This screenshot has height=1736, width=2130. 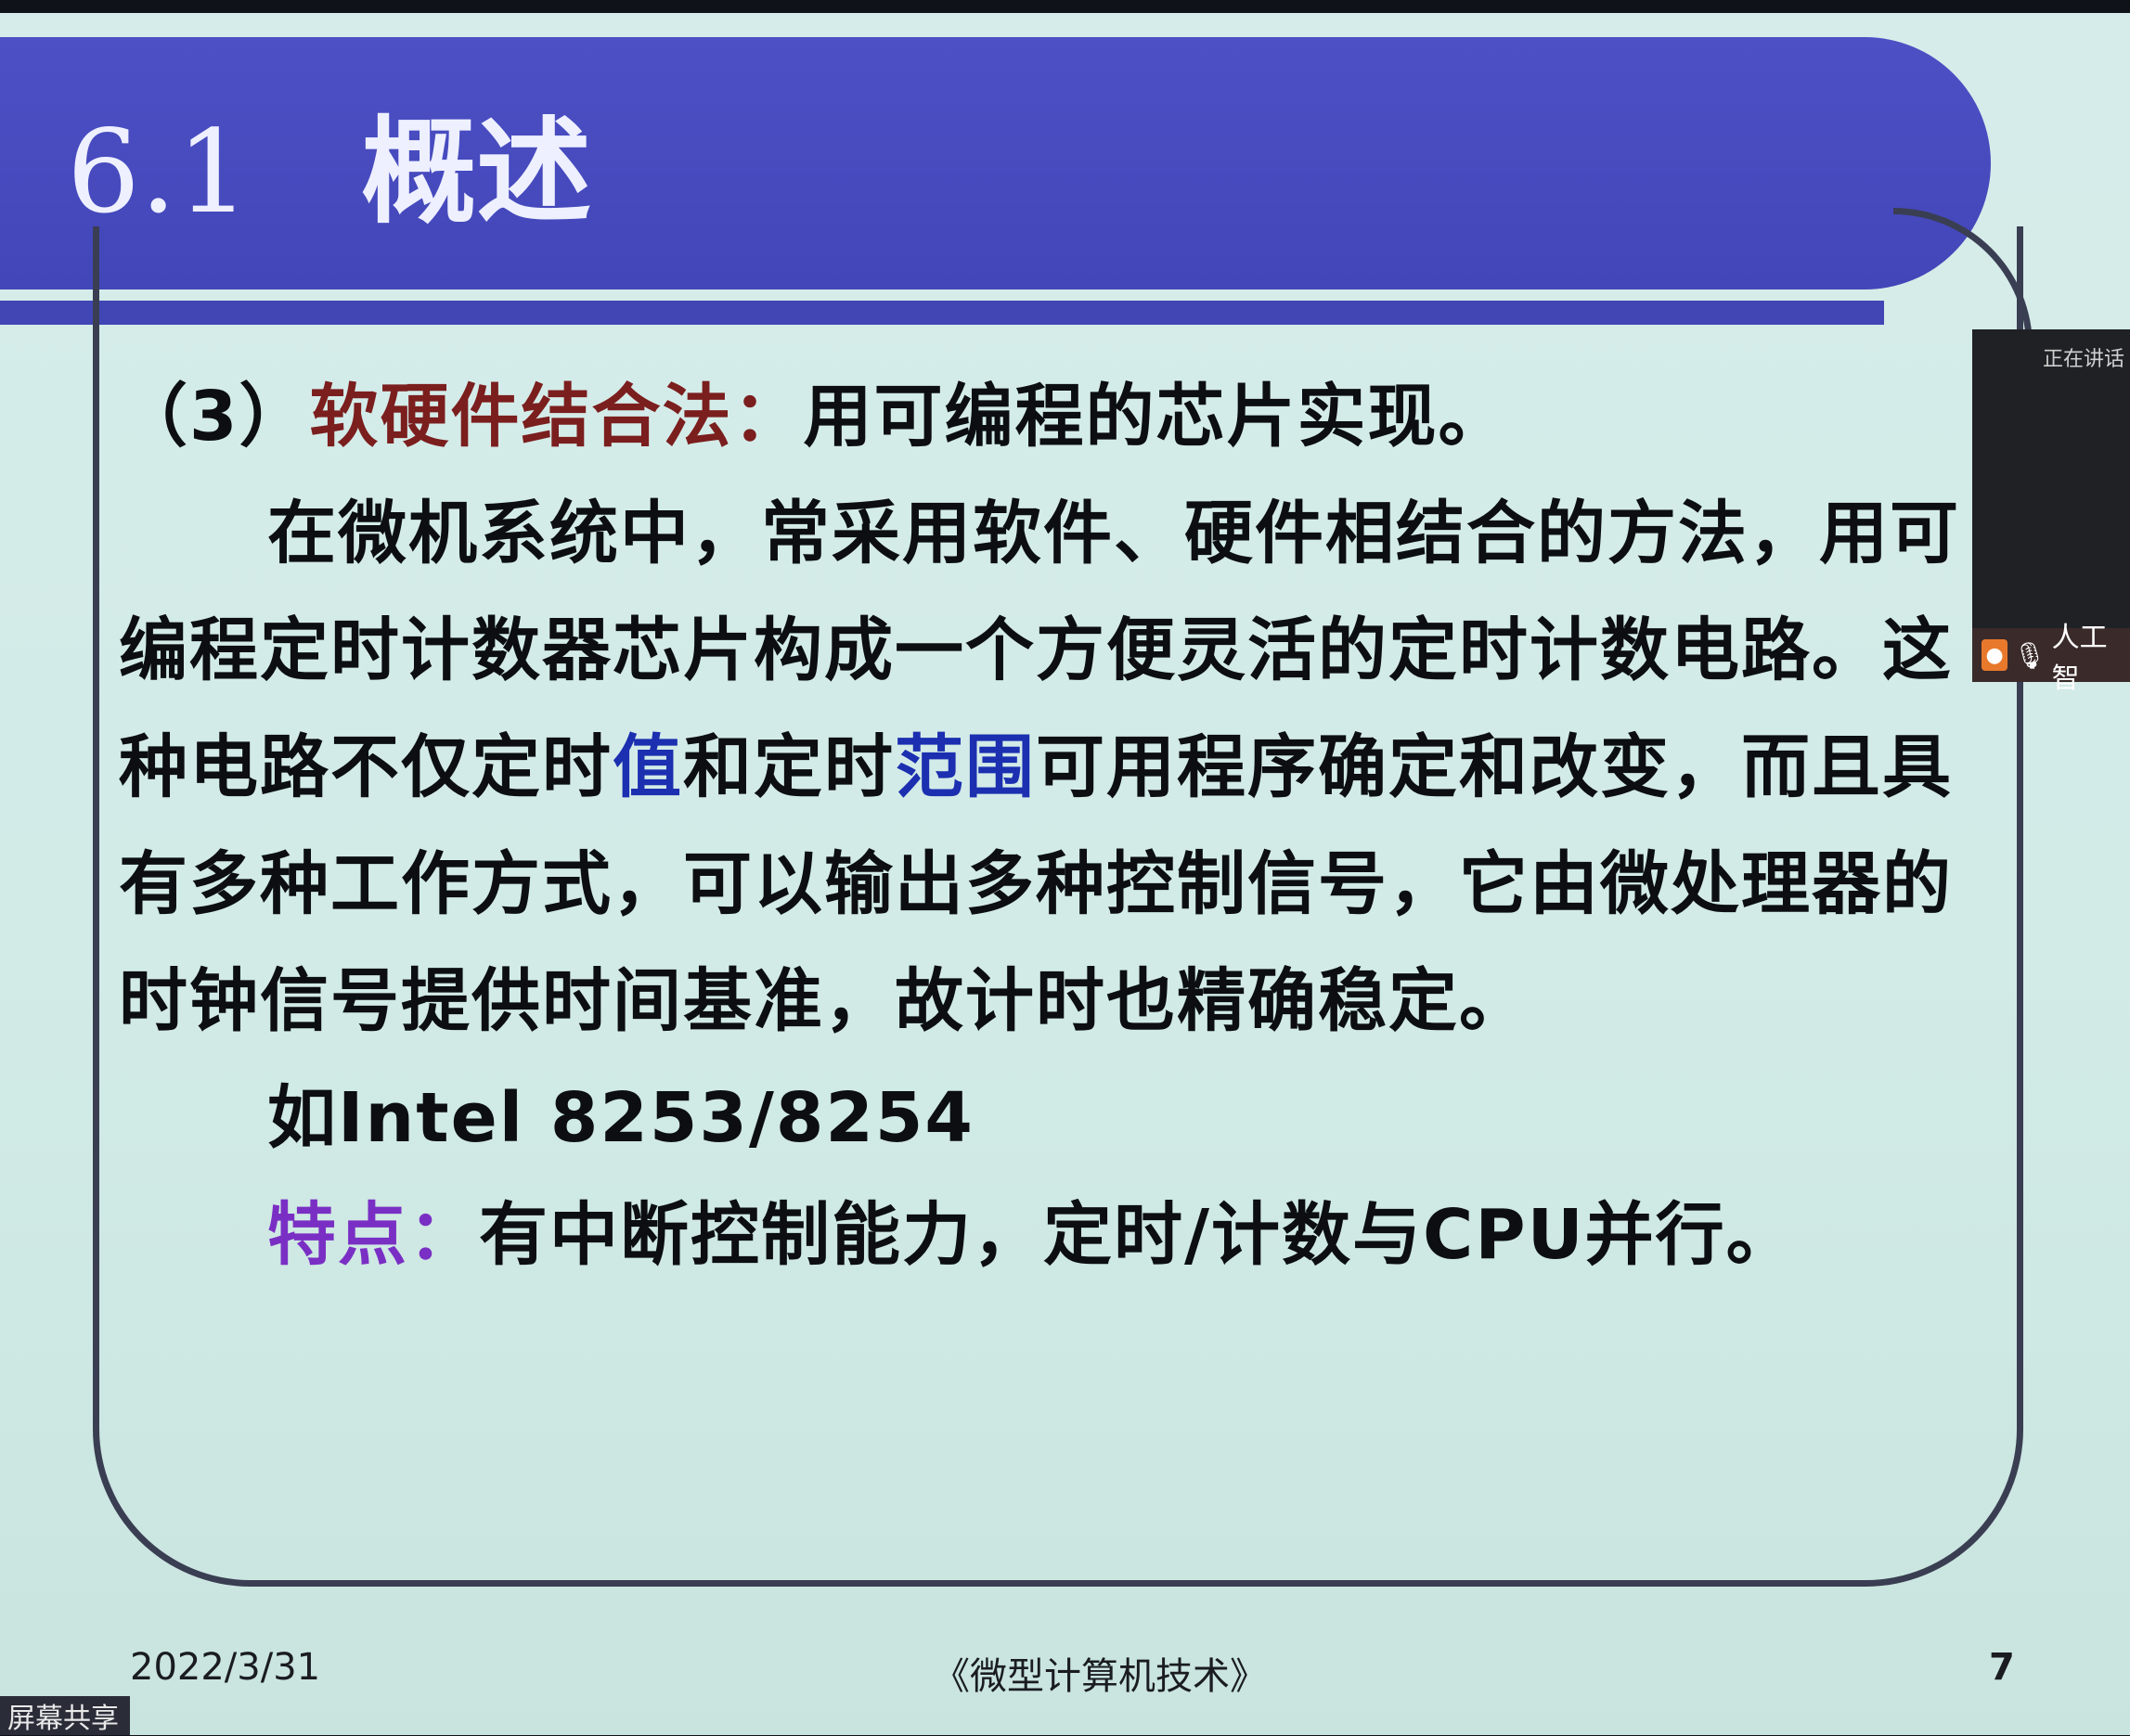 I want to click on user-icon: ●, so click(x=1995, y=655).